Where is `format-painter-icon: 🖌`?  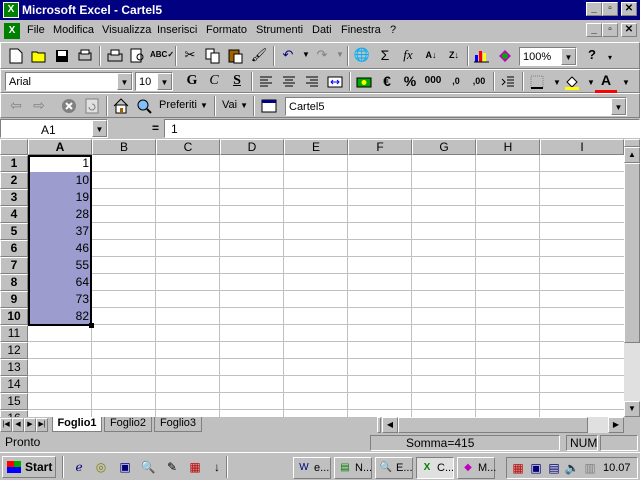
format-painter-icon: 🖌 is located at coordinates (259, 56).